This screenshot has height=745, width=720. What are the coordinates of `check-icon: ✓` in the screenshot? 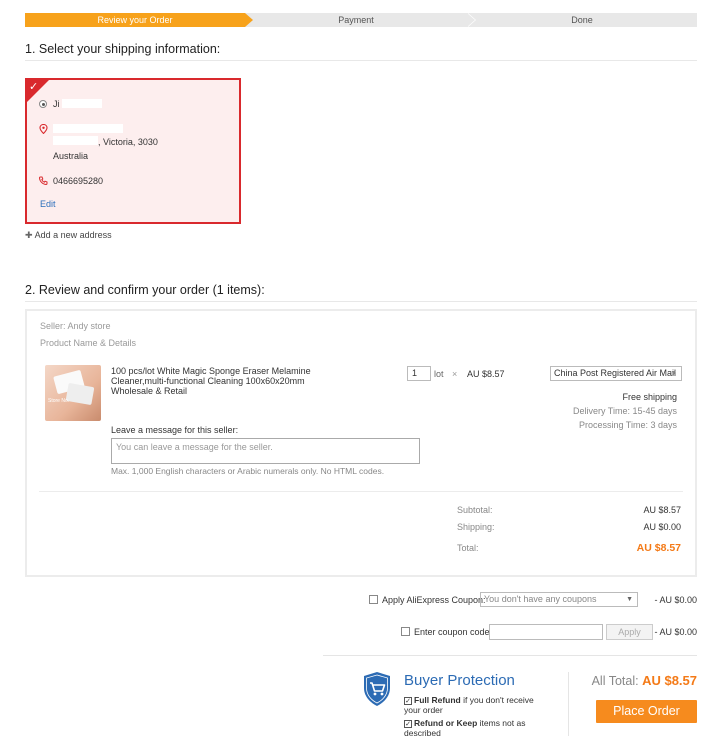 It's located at (34, 87).